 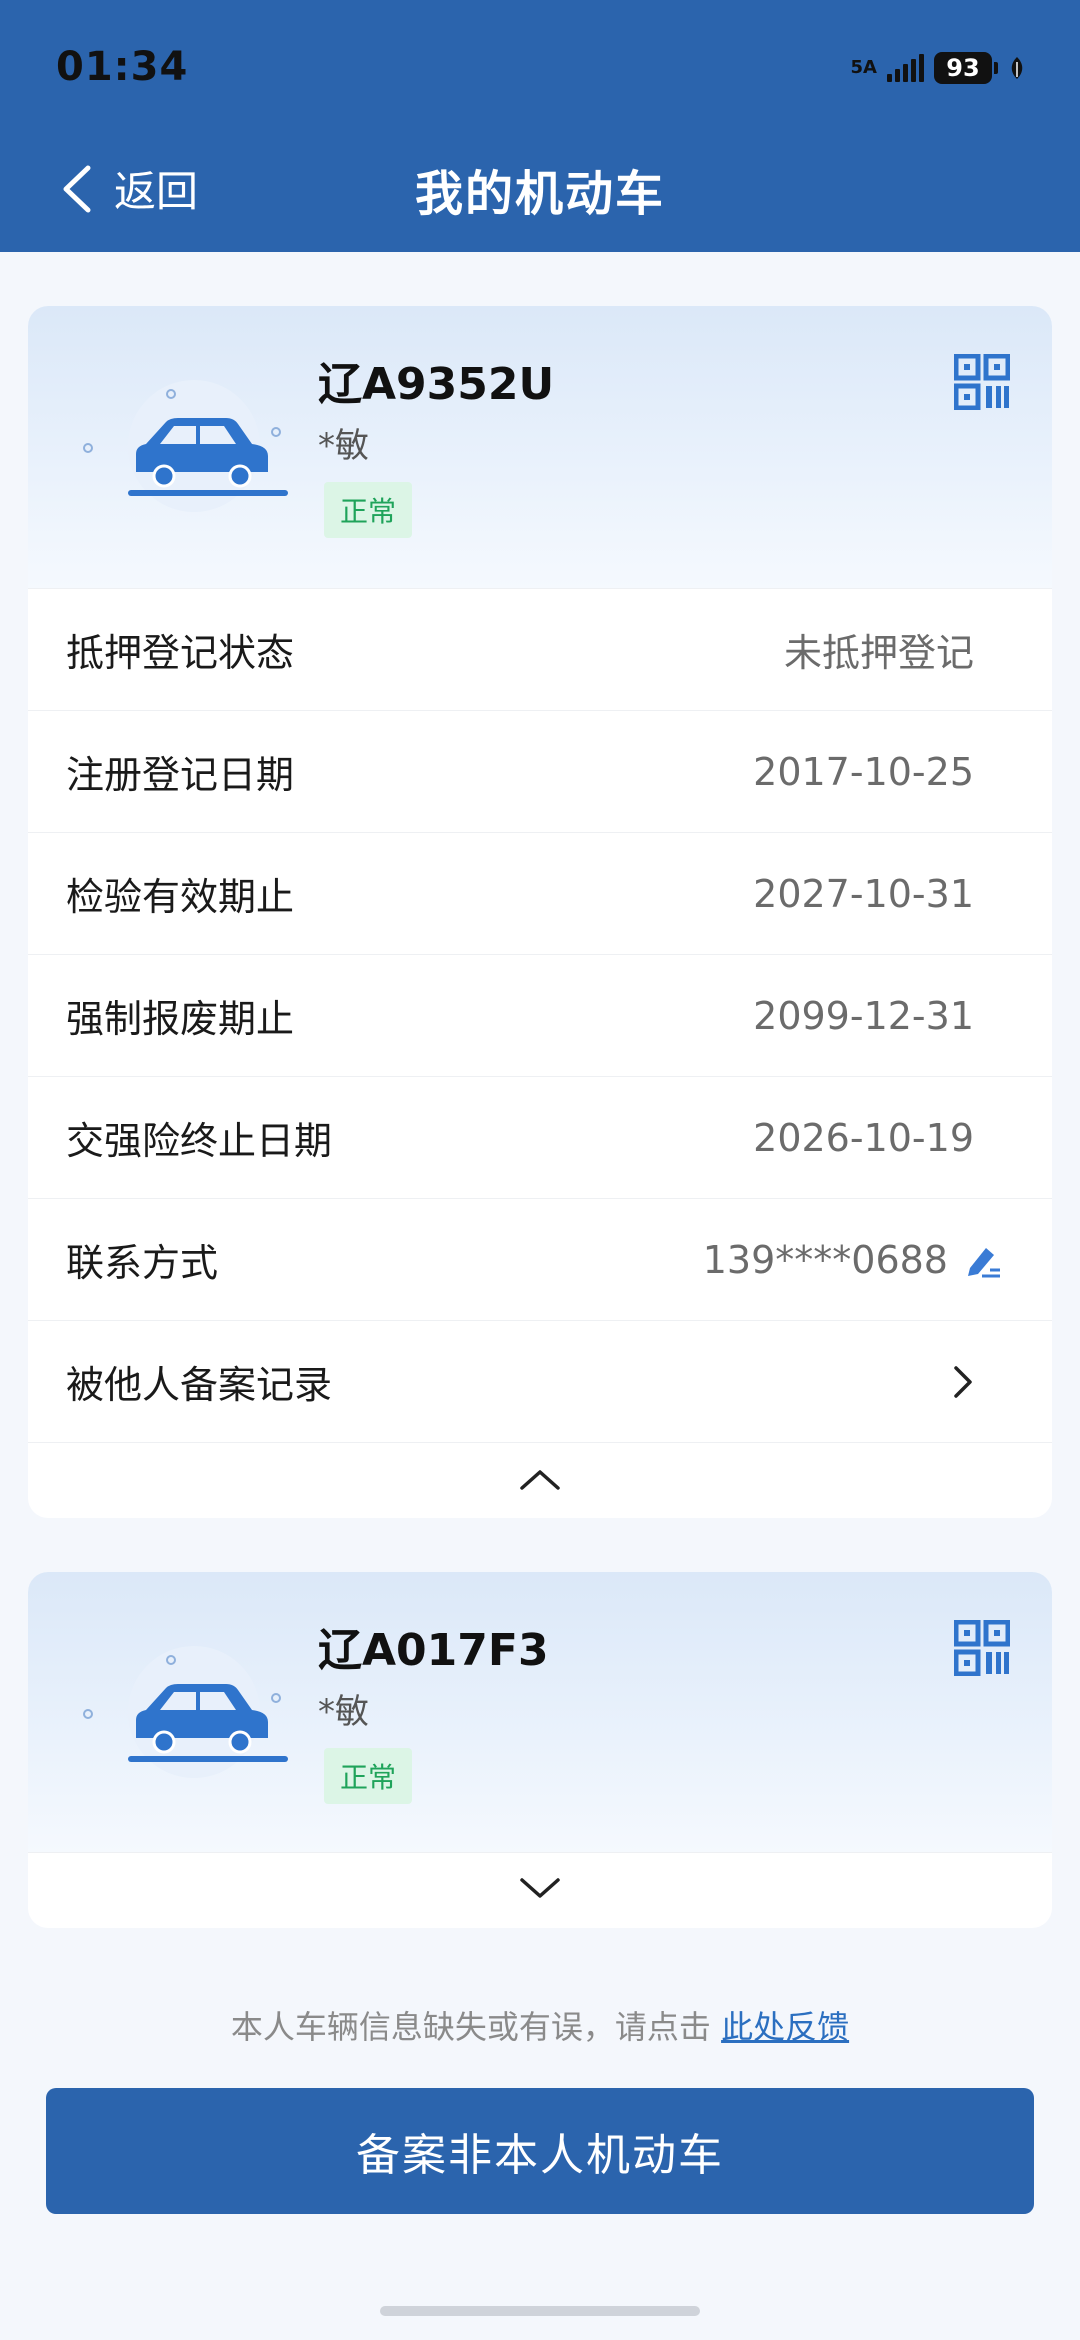 What do you see at coordinates (1017, 68) in the screenshot?
I see `leaf-icon` at bounding box center [1017, 68].